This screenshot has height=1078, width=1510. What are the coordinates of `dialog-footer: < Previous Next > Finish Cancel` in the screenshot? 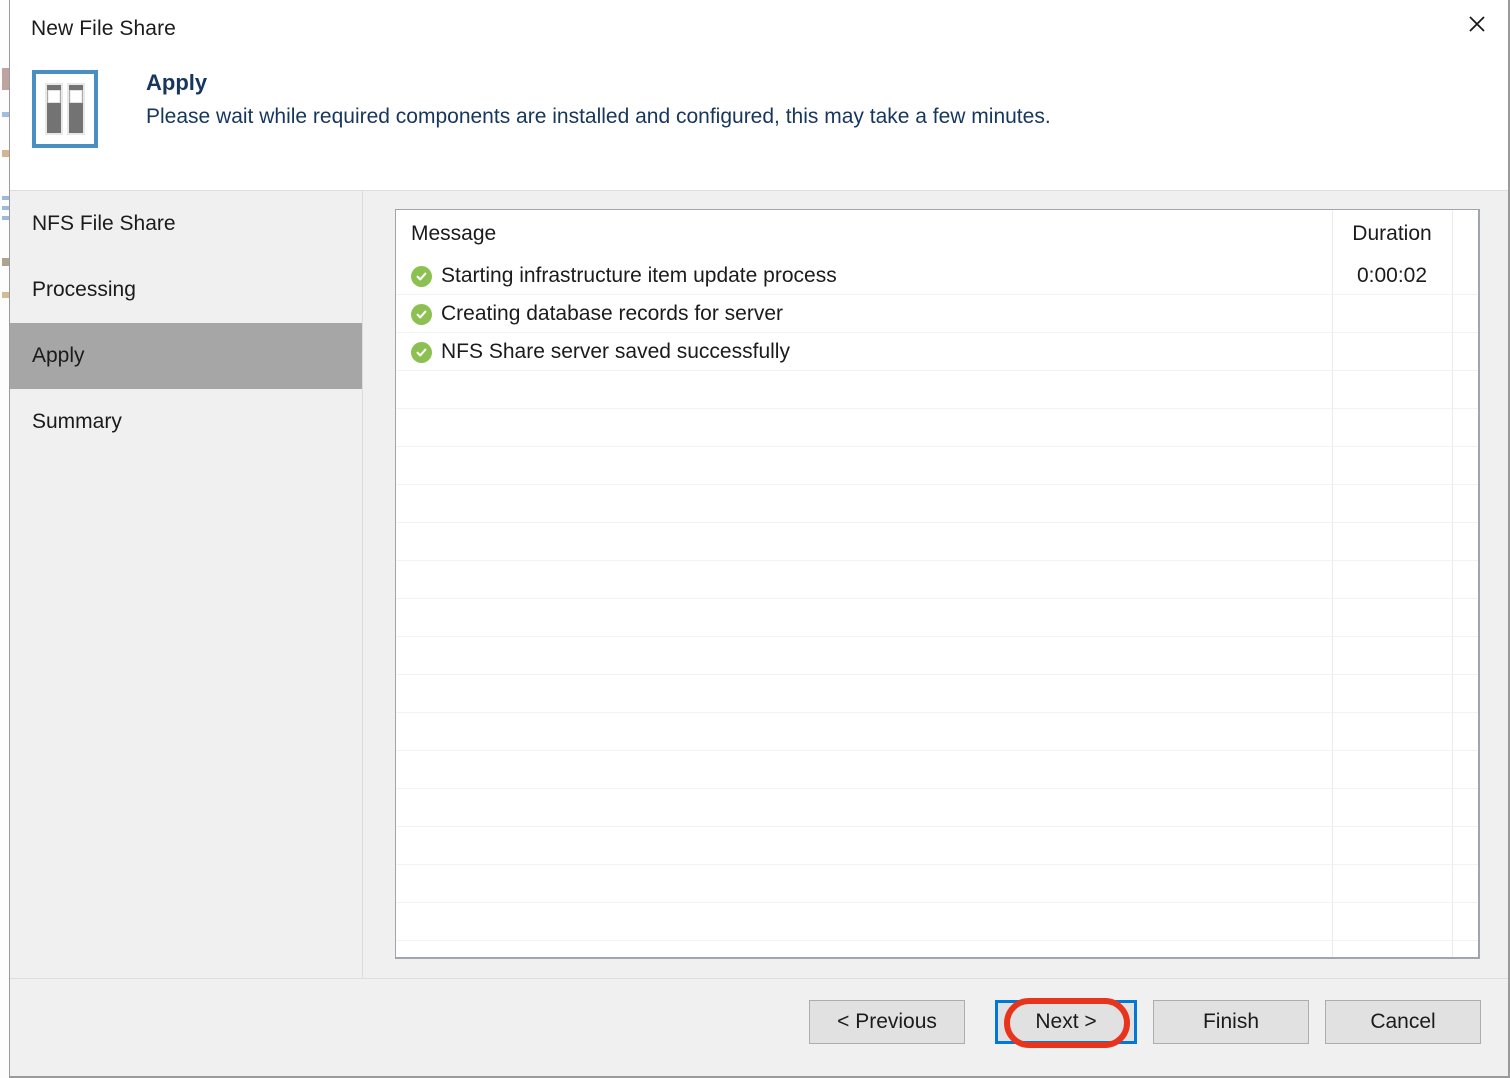 It's located at (759, 1027).